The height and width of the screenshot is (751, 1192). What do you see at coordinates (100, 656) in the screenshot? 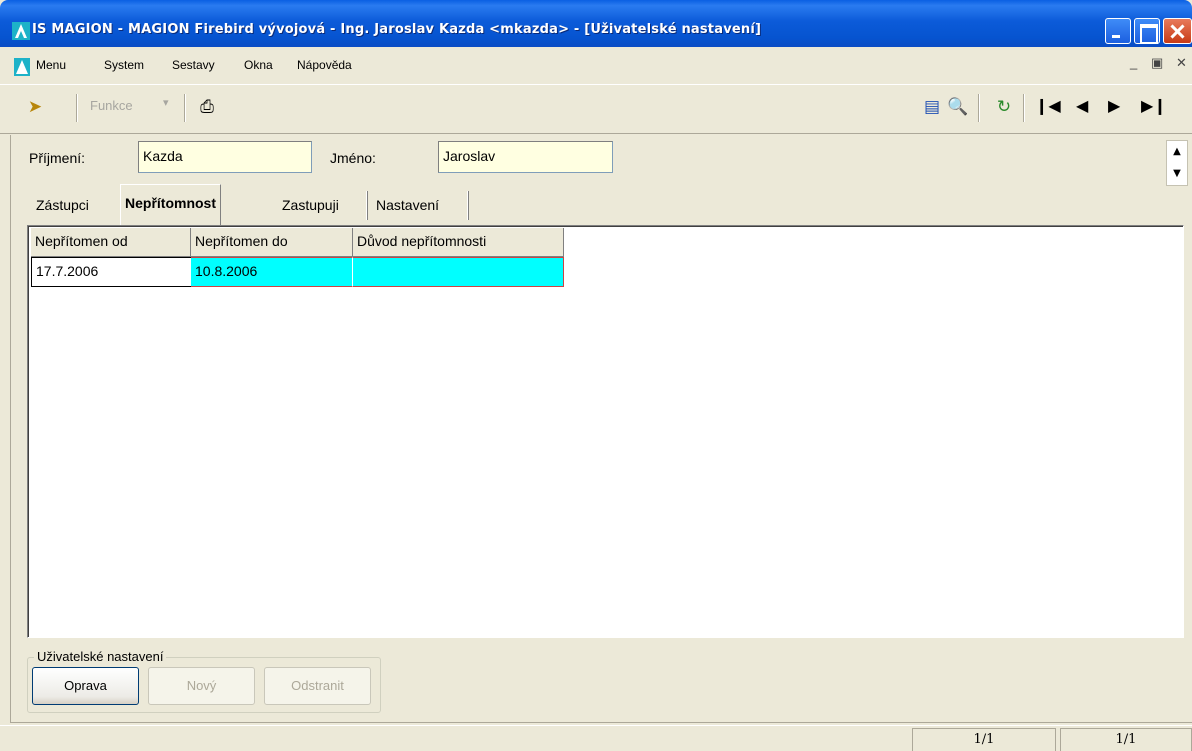
I see `group-title: Uživatelské nastavení` at bounding box center [100, 656].